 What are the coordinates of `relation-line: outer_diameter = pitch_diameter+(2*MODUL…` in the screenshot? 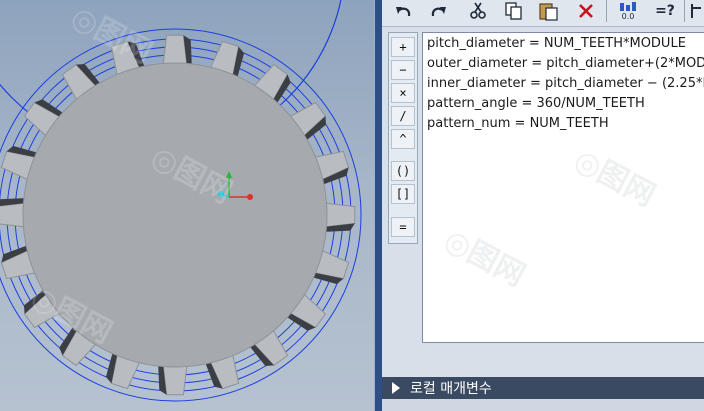 It's located at (565, 63).